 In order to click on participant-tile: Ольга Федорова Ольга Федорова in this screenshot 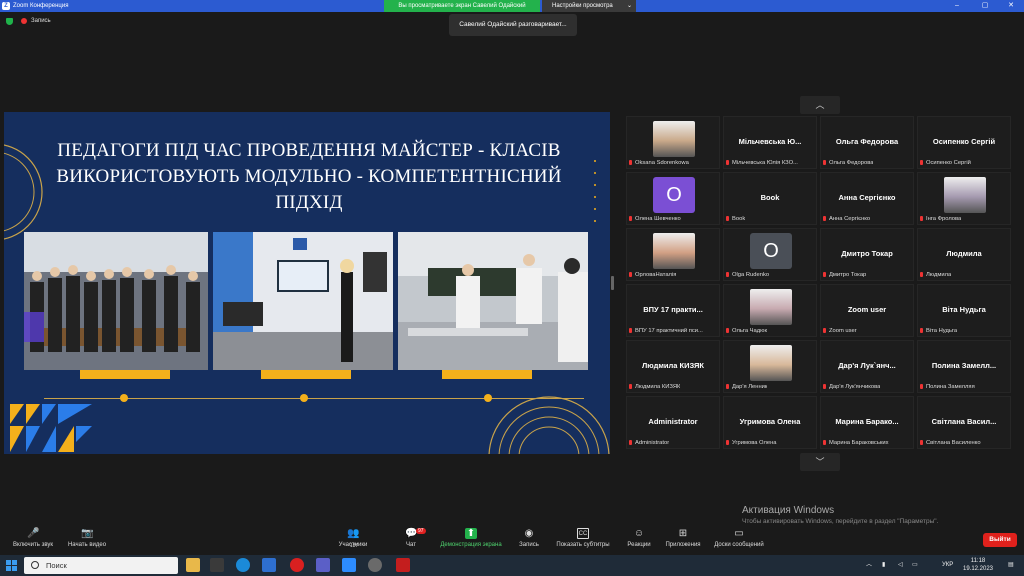, I will do `click(867, 142)`.